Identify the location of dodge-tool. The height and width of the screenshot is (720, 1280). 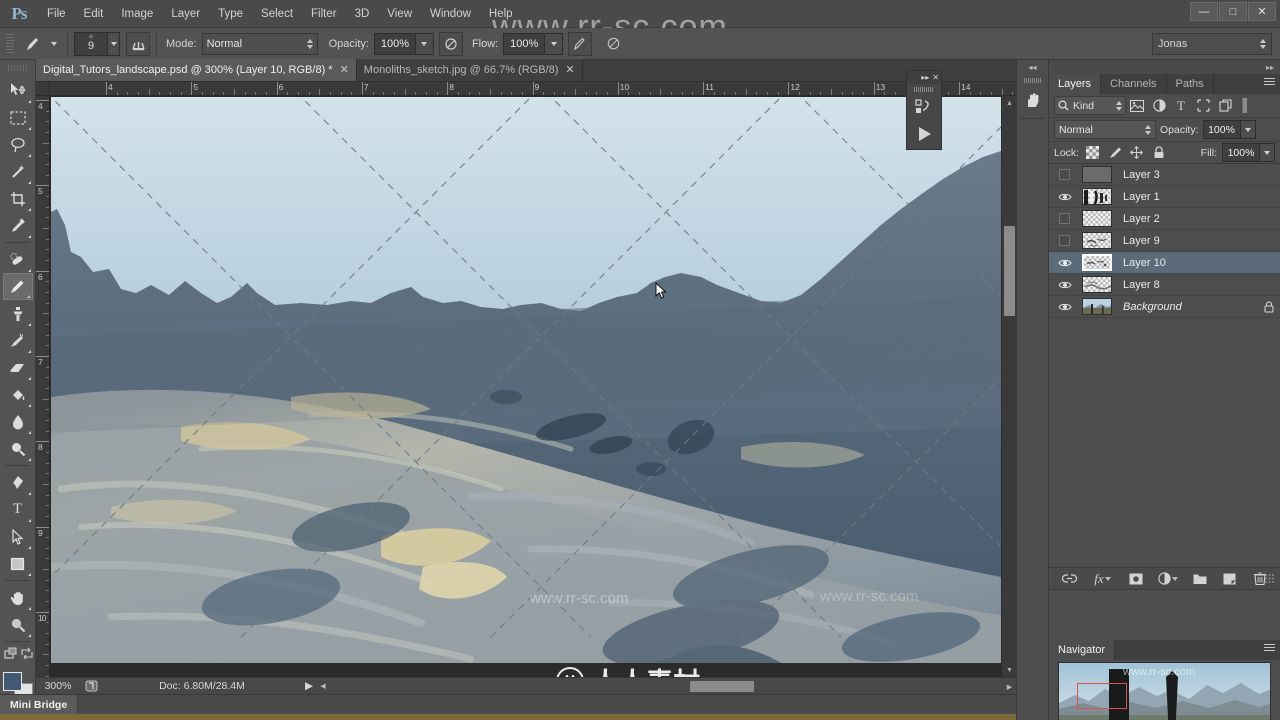
(18, 448).